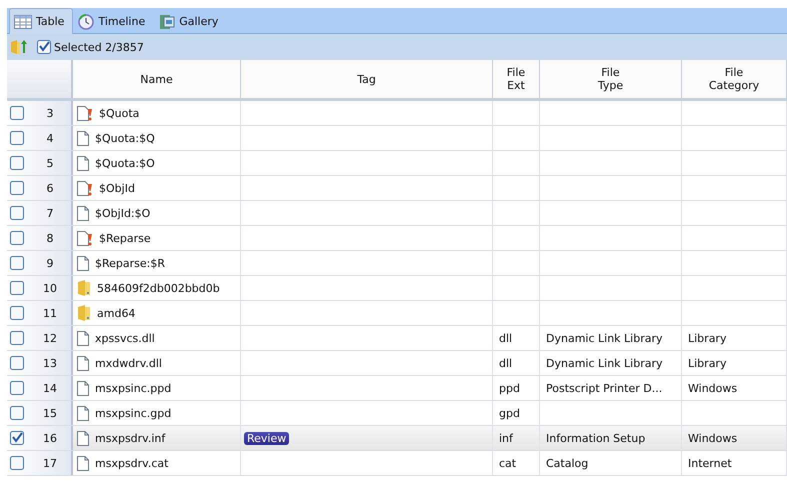  What do you see at coordinates (50, 163) in the screenshot?
I see `row-number: 5` at bounding box center [50, 163].